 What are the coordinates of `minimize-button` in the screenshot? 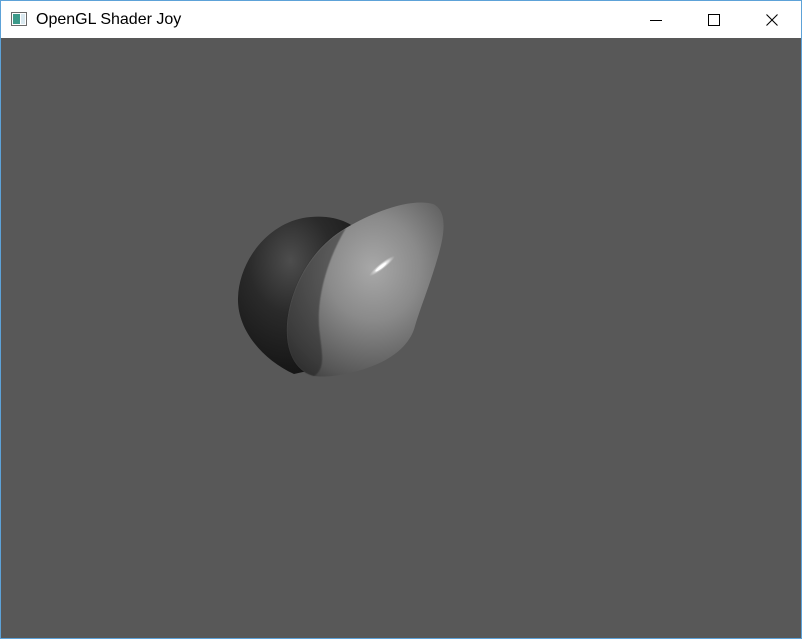 It's located at (656, 19).